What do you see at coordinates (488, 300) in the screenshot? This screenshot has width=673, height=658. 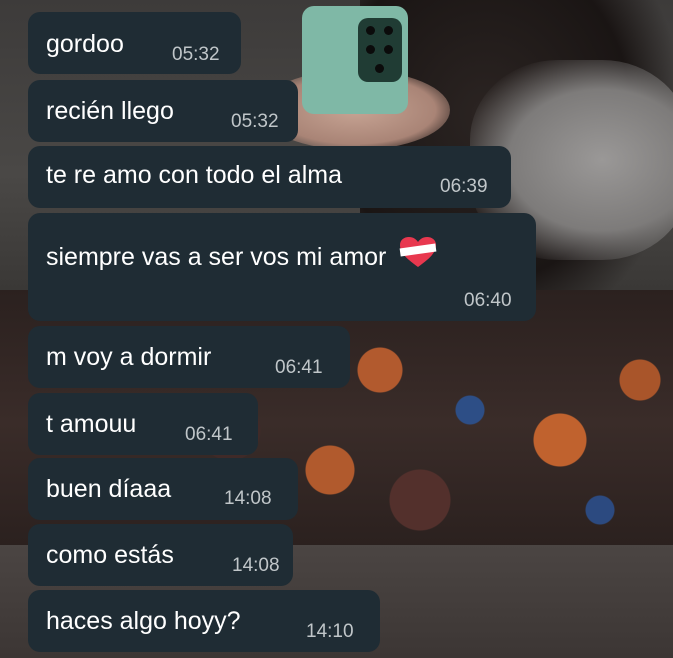 I see `message-time: 06:40` at bounding box center [488, 300].